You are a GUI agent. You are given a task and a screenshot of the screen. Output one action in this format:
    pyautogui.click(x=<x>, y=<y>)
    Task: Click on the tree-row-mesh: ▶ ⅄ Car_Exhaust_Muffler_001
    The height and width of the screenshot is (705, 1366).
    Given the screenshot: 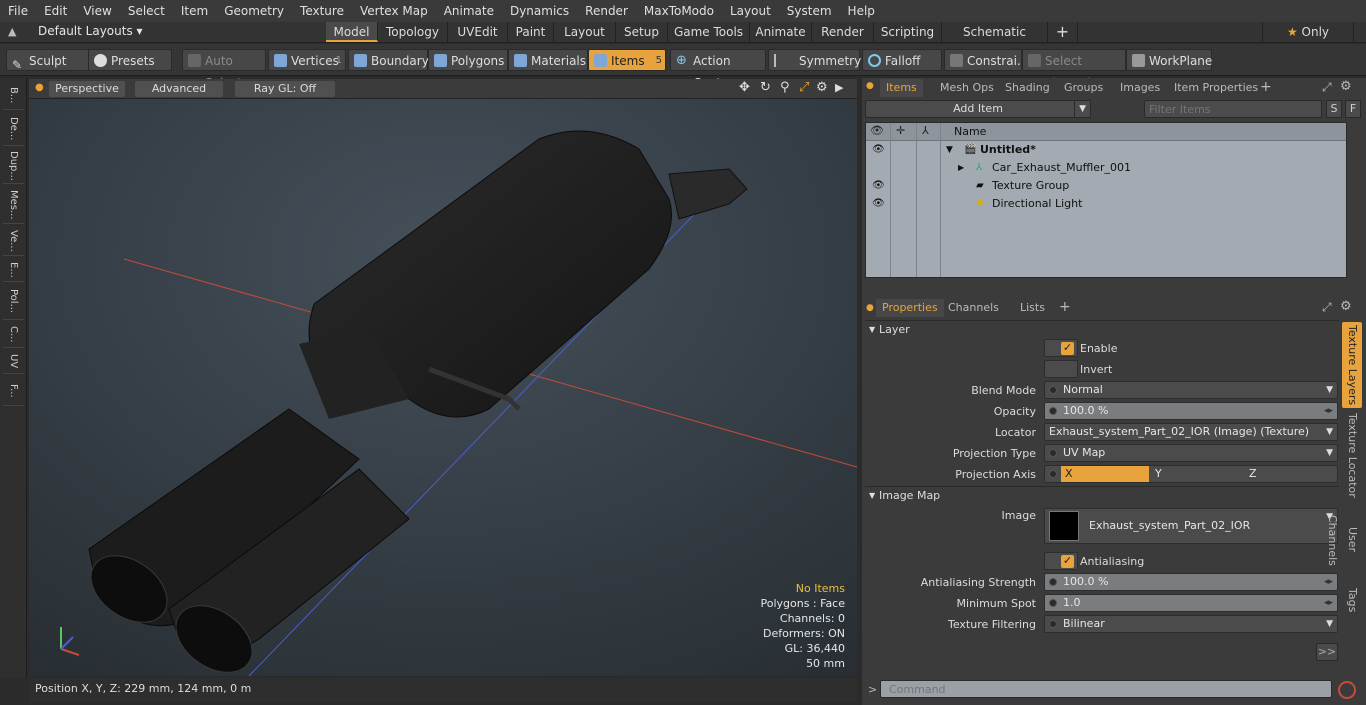 What is the action you would take?
    pyautogui.click(x=1106, y=168)
    